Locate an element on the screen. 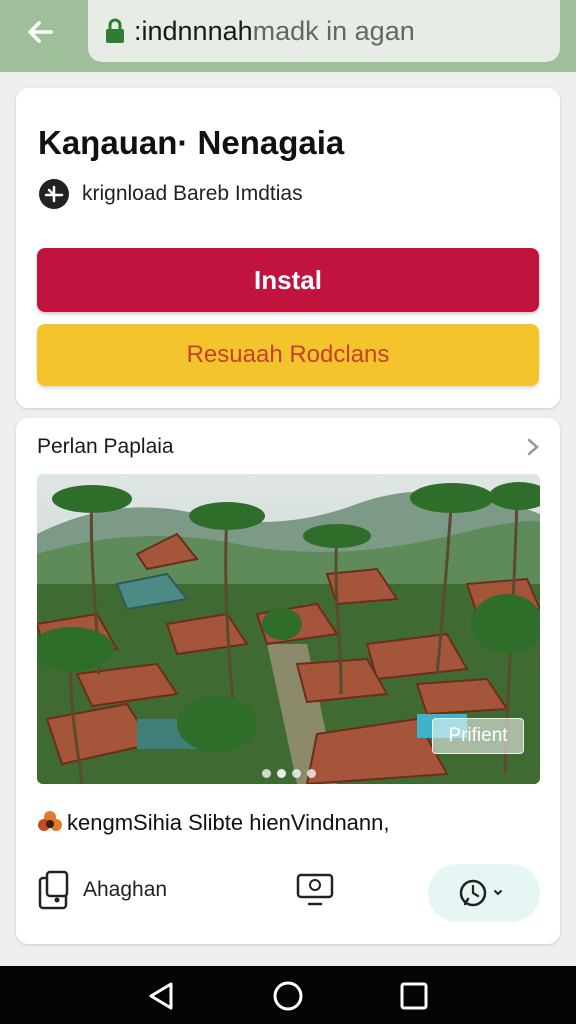 This screenshot has width=576, height=1024. preview-badge: Prifient is located at coordinates (478, 736).